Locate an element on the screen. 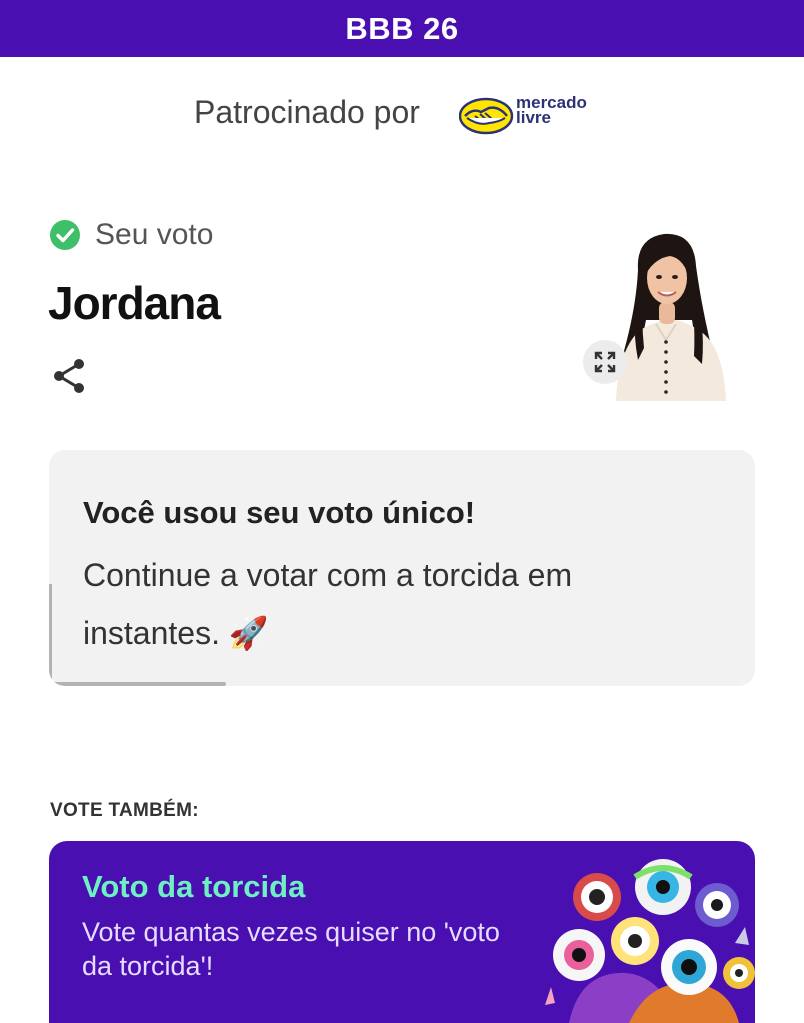 The image size is (804, 1023). candidate-name: Jordana is located at coordinates (134, 303).